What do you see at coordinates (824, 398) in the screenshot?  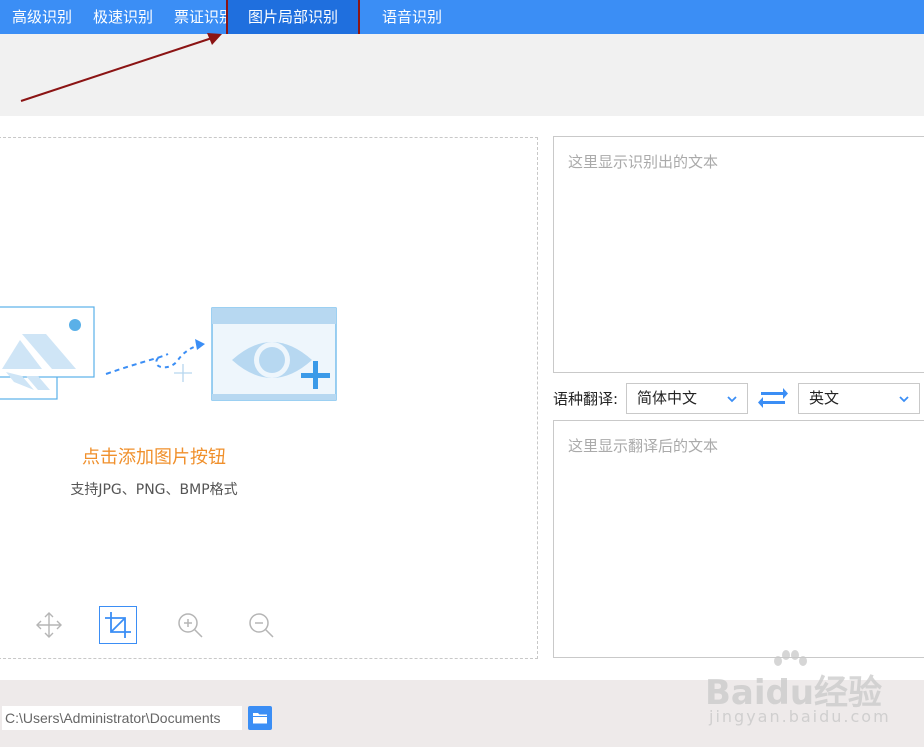 I see `target-language-value: 英文` at bounding box center [824, 398].